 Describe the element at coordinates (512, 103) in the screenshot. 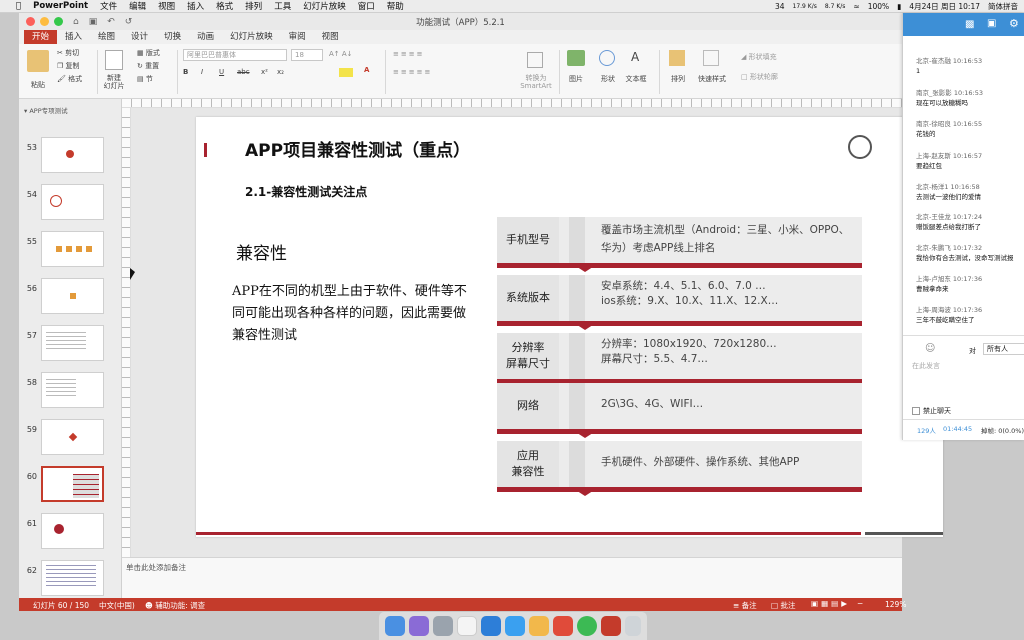

I see `horizontal-ruler` at that location.